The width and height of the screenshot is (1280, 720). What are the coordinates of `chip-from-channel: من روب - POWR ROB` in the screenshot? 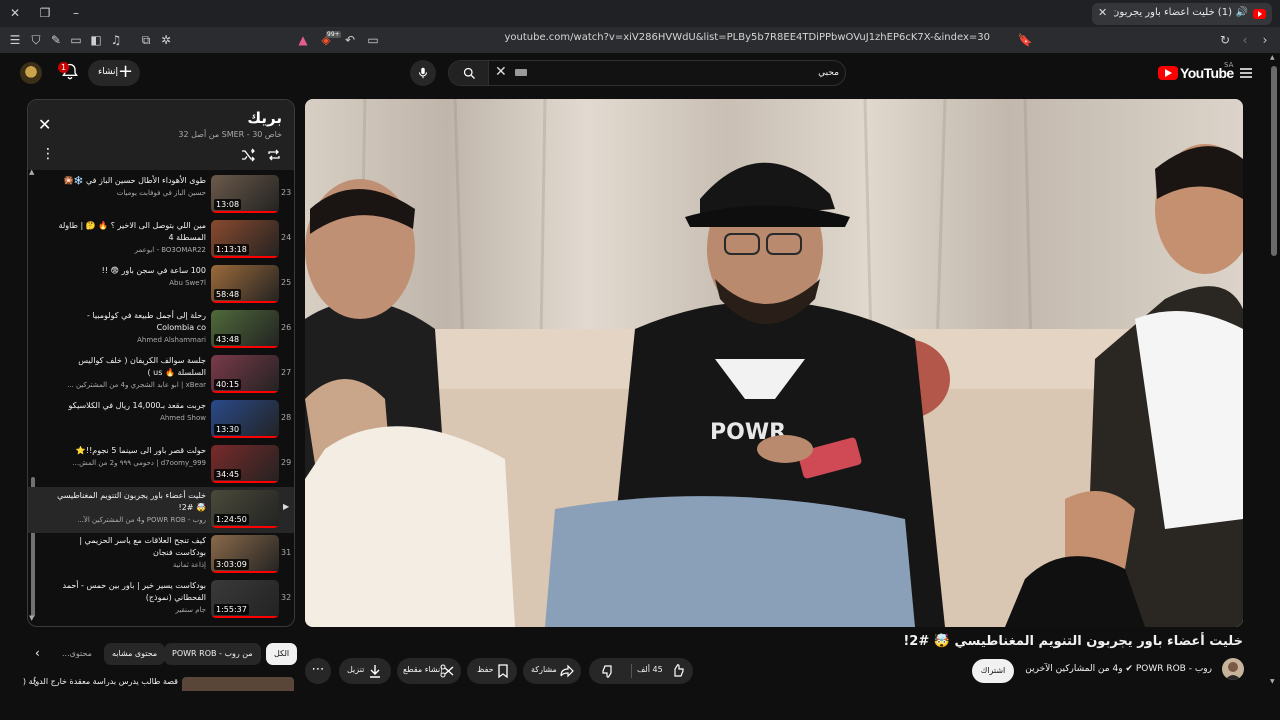 It's located at (212, 654).